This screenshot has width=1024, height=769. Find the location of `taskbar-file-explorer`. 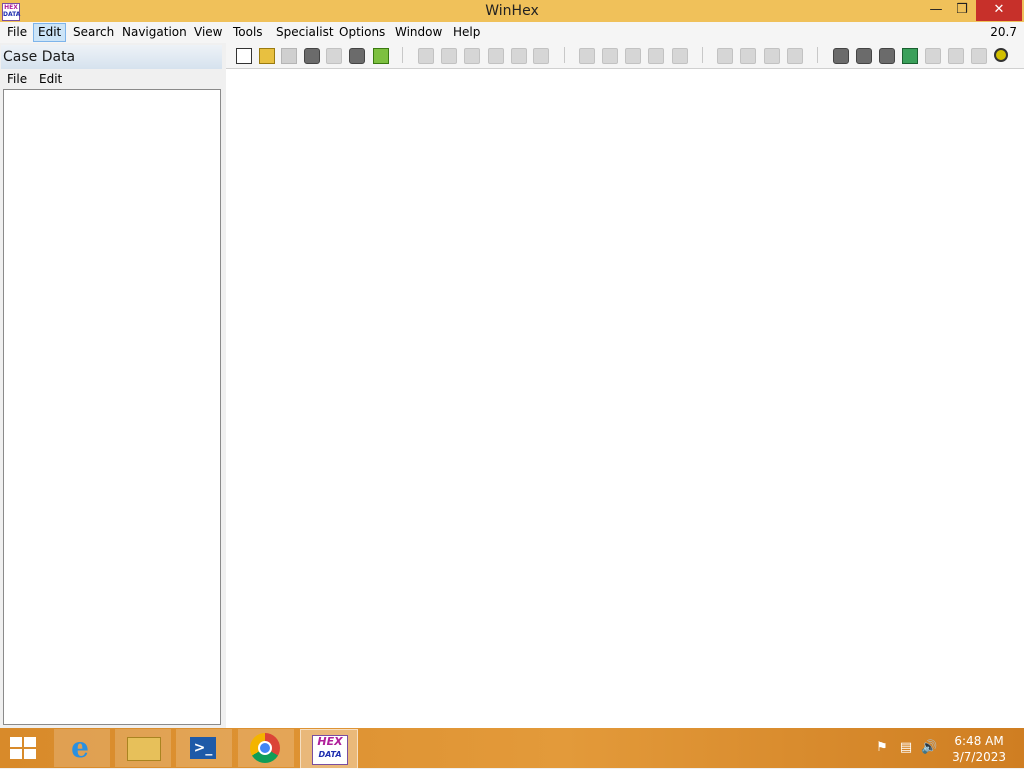

taskbar-file-explorer is located at coordinates (143, 748).